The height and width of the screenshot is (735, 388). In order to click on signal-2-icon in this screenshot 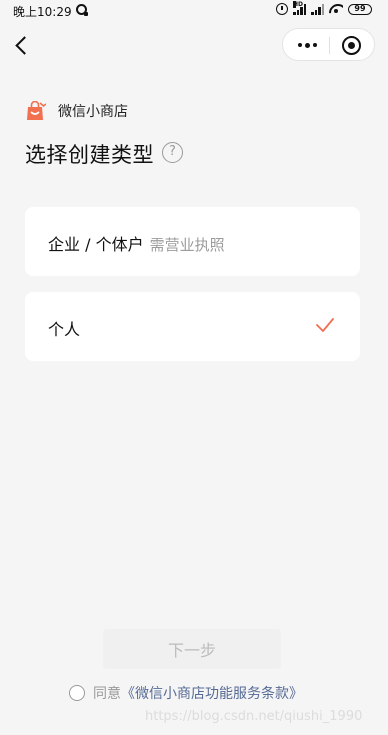, I will do `click(317, 9)`.